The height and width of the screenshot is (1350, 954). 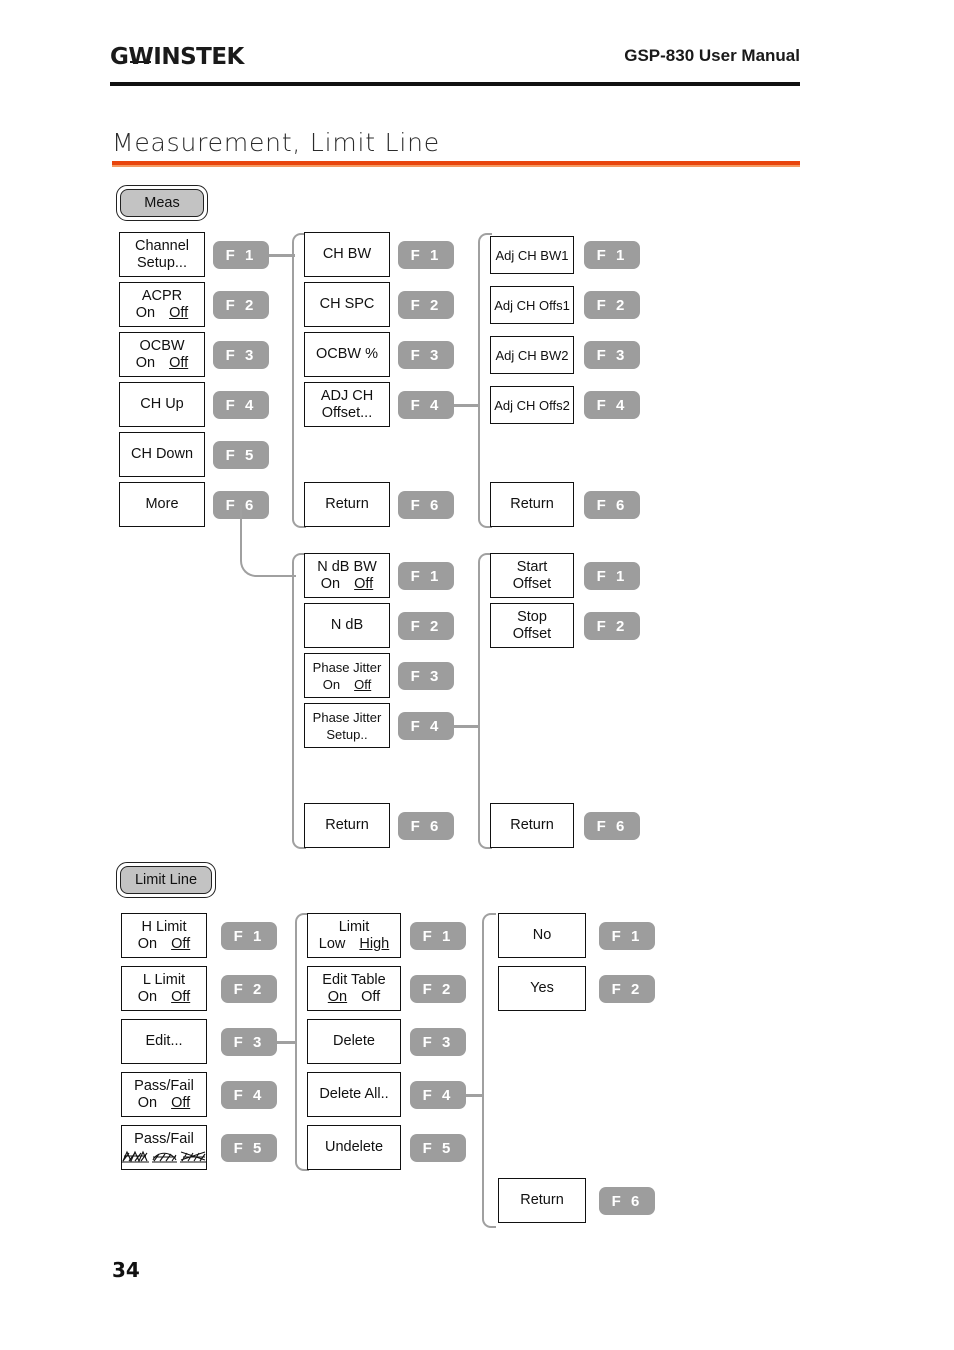 I want to click on toggle-high: High, so click(x=374, y=944).